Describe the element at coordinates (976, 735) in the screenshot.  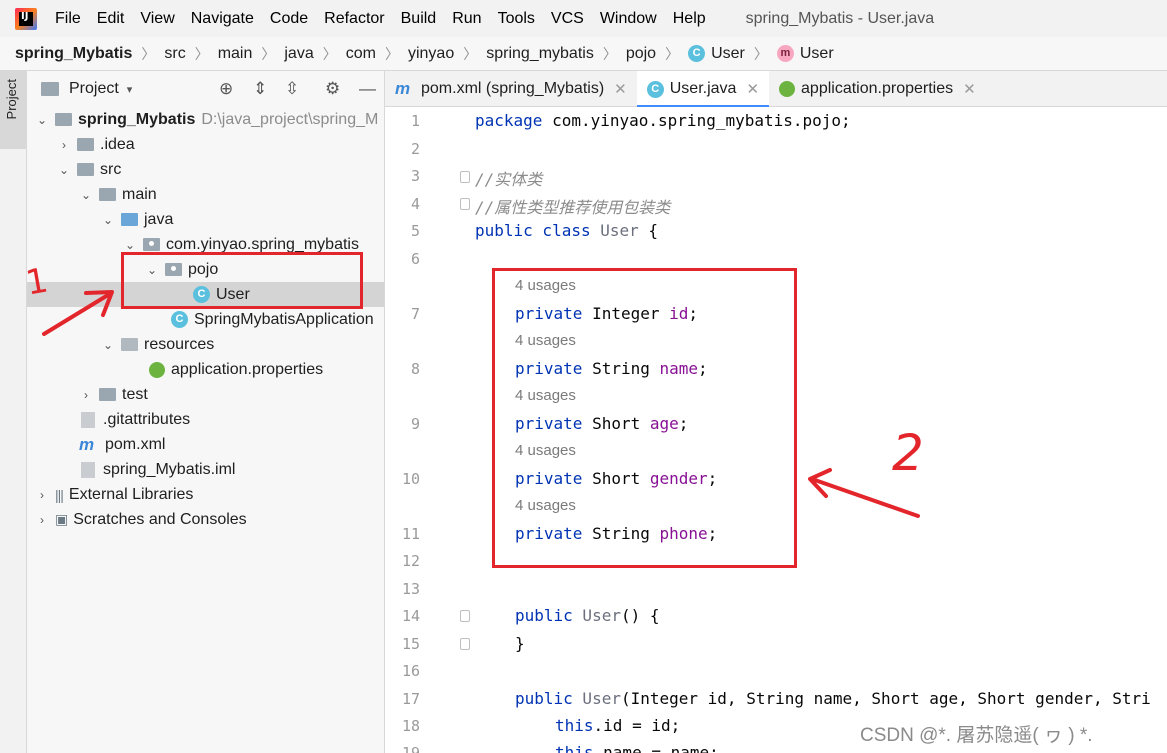
I see `watermark: CSDN @*. 屠苏隐遥( ヮ ) *.` at that location.